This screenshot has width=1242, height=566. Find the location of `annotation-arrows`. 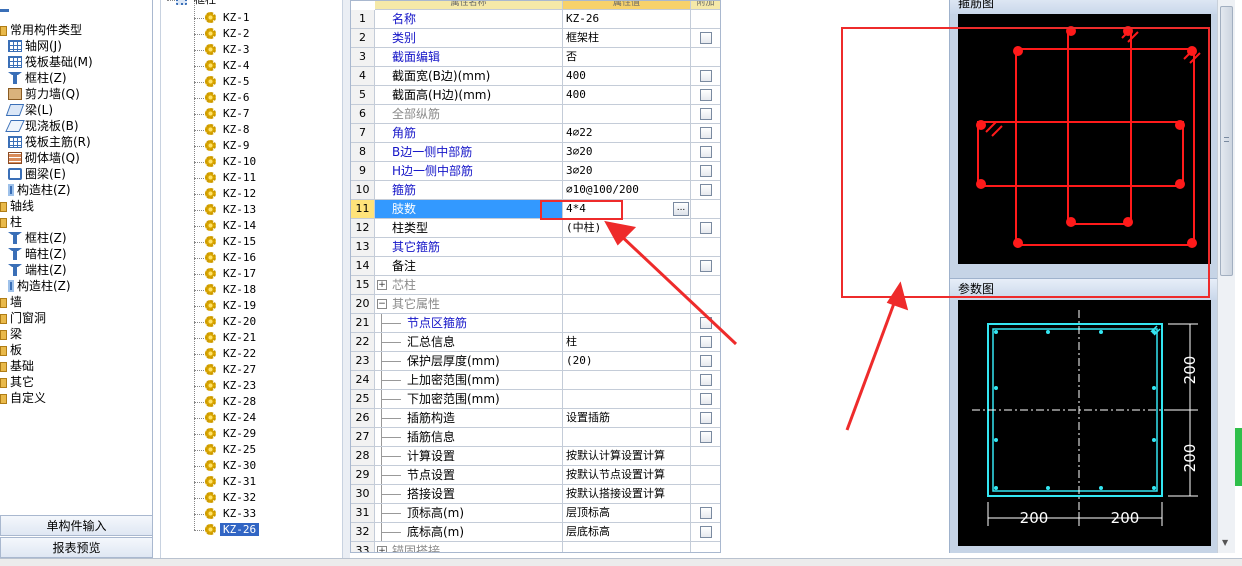

annotation-arrows is located at coordinates (756, 325).